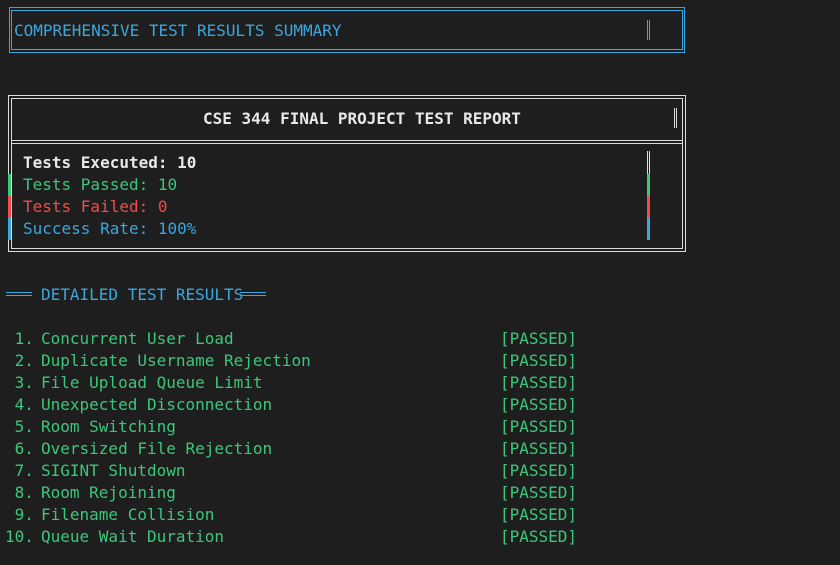 The width and height of the screenshot is (840, 565). What do you see at coordinates (19, 294) in the screenshot?
I see `section-heading-rule-left` at bounding box center [19, 294].